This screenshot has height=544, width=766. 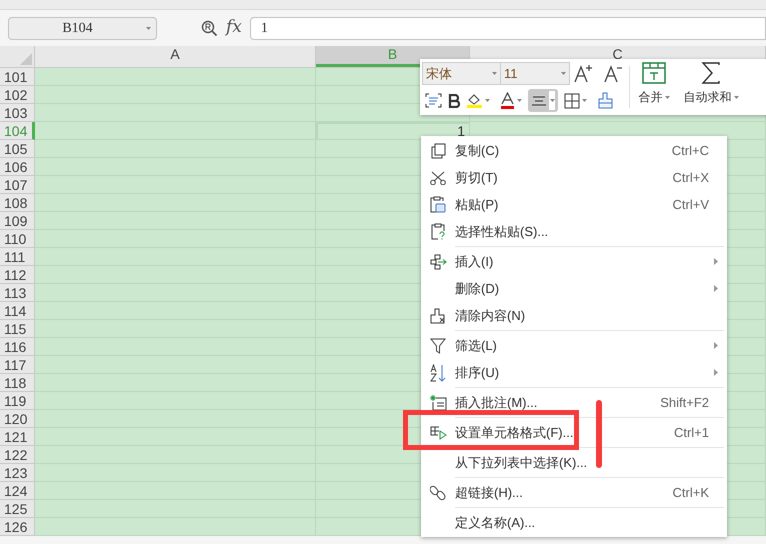 What do you see at coordinates (17, 203) in the screenshot?
I see `row-header: 108` at bounding box center [17, 203].